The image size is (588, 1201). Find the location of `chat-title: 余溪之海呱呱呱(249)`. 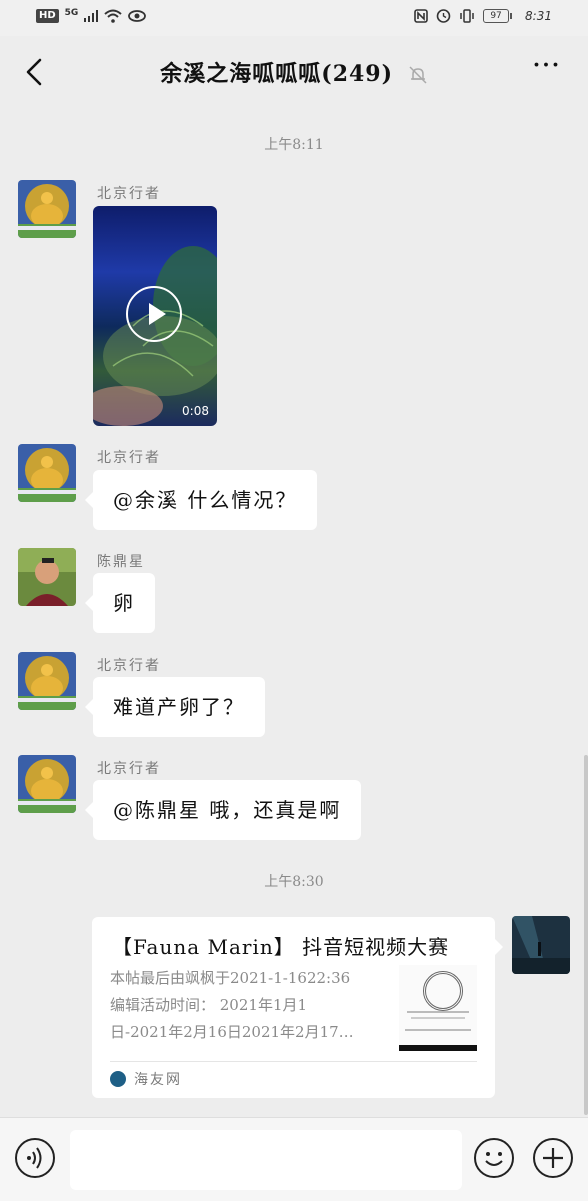

chat-title: 余溪之海呱呱呱(249) is located at coordinates (277, 74).